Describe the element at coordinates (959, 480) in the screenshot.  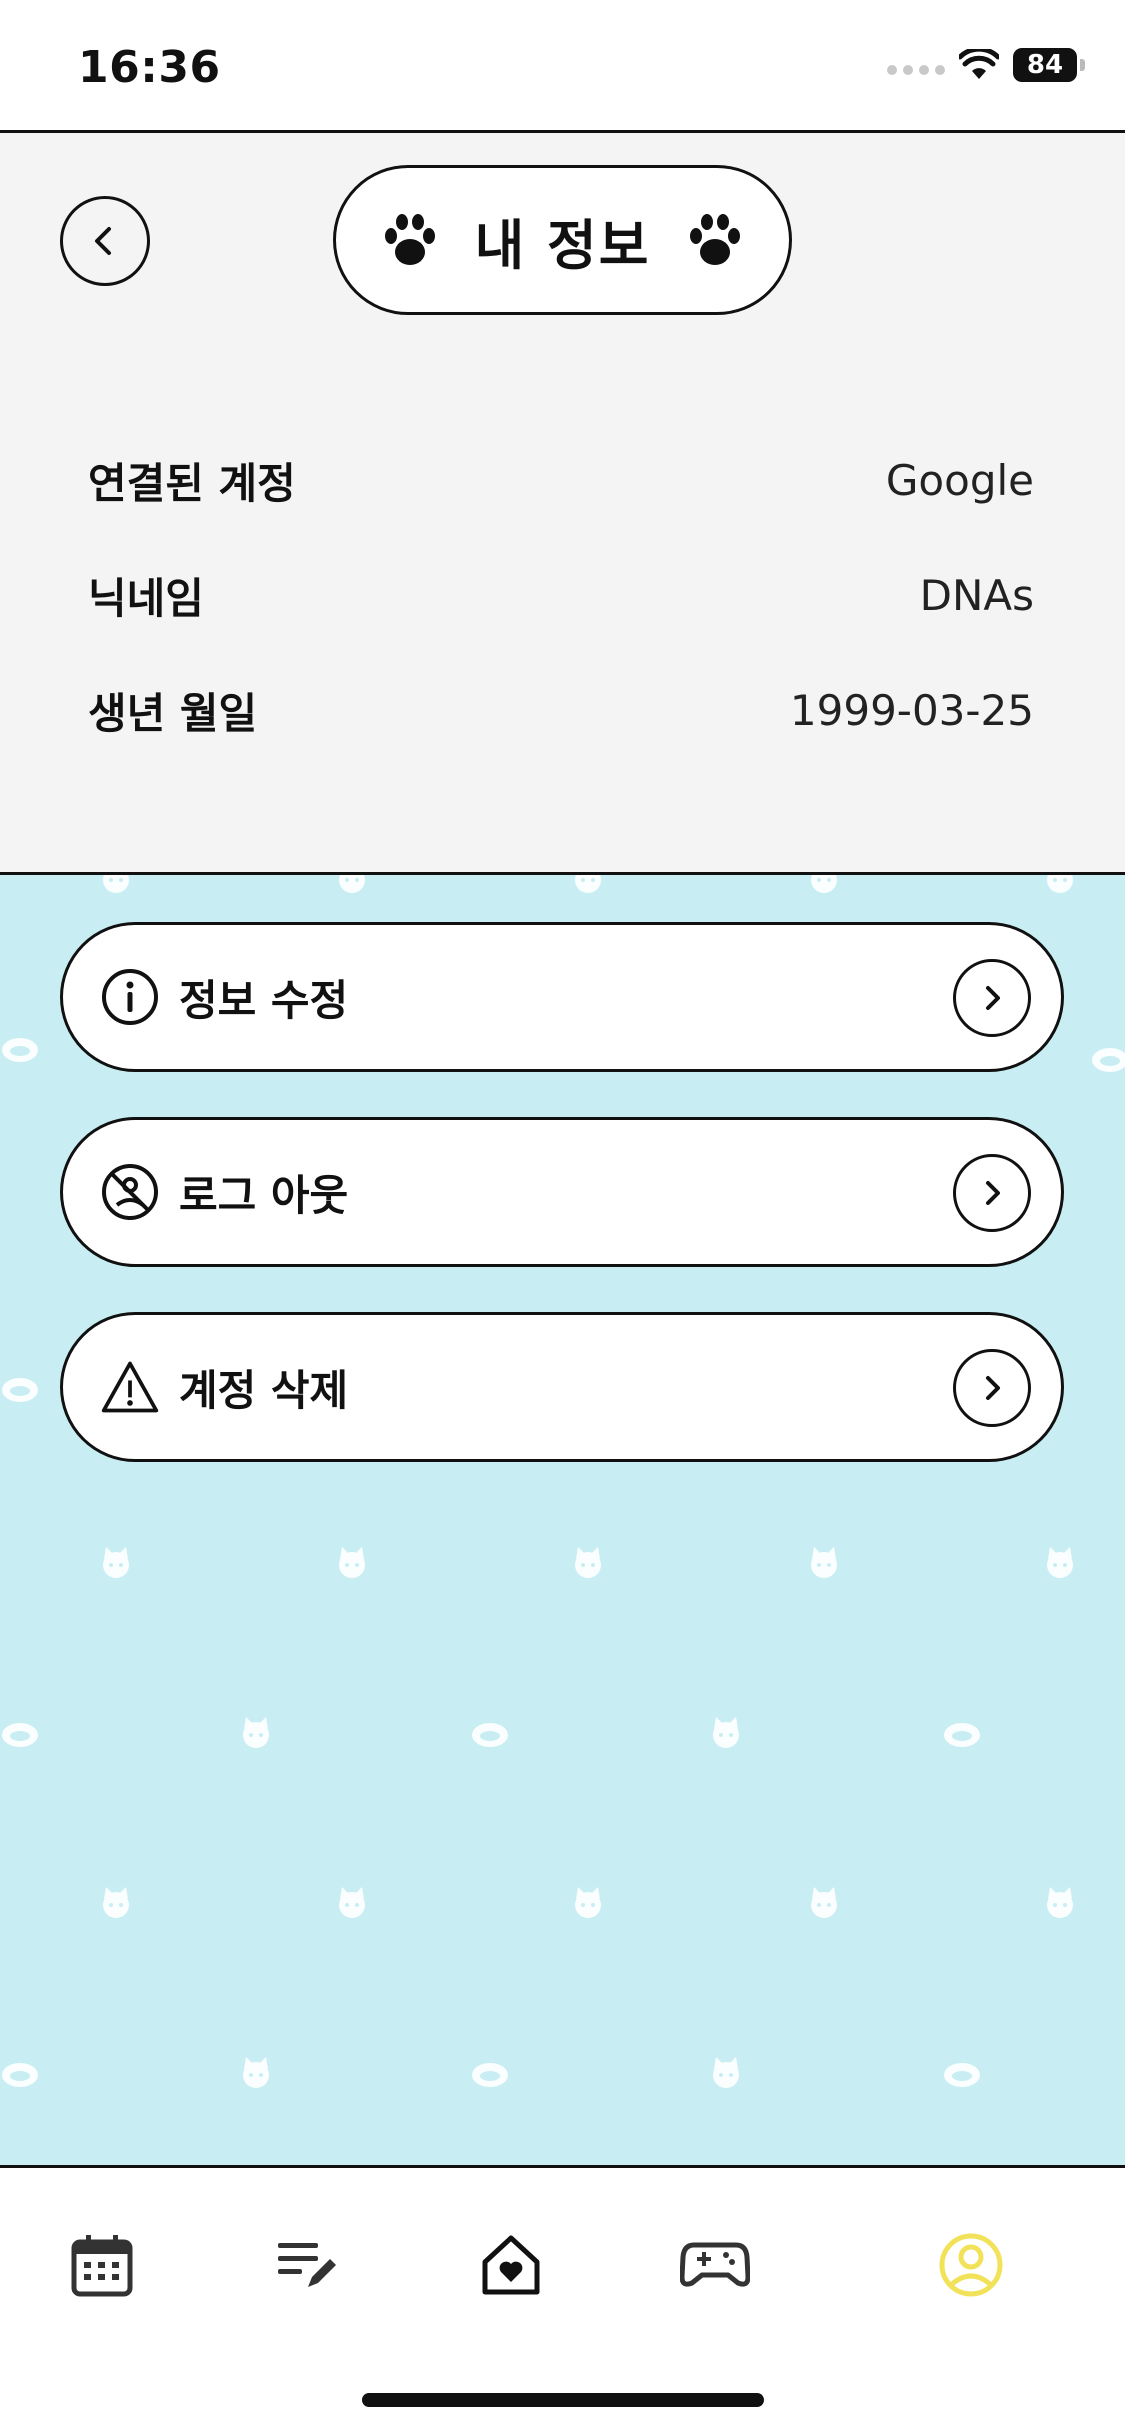
I see `info-value: Google` at that location.